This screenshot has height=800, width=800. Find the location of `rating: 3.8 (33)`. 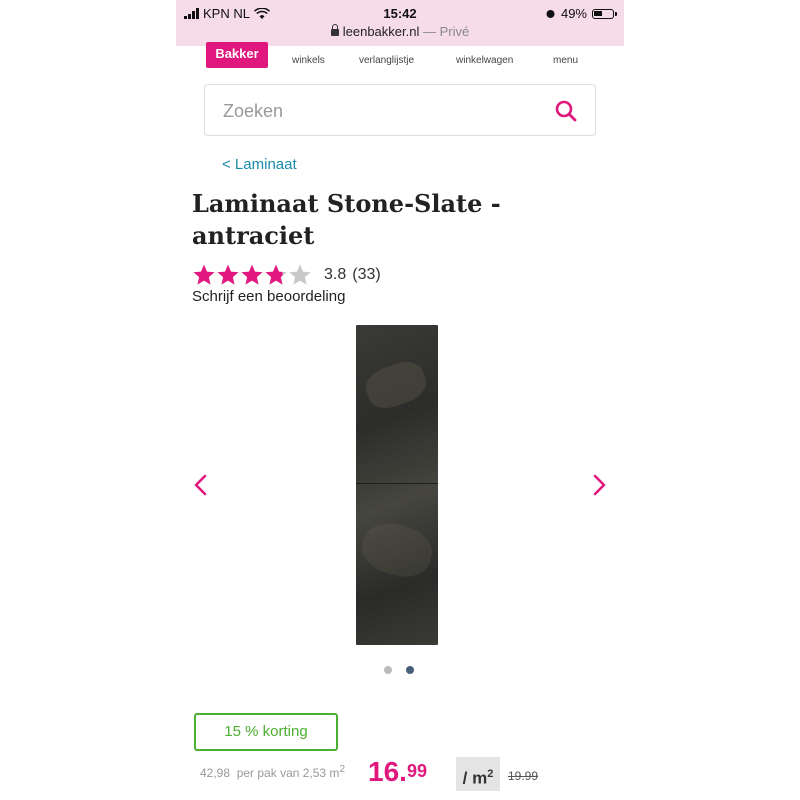

rating: 3.8 (33) is located at coordinates (286, 275).